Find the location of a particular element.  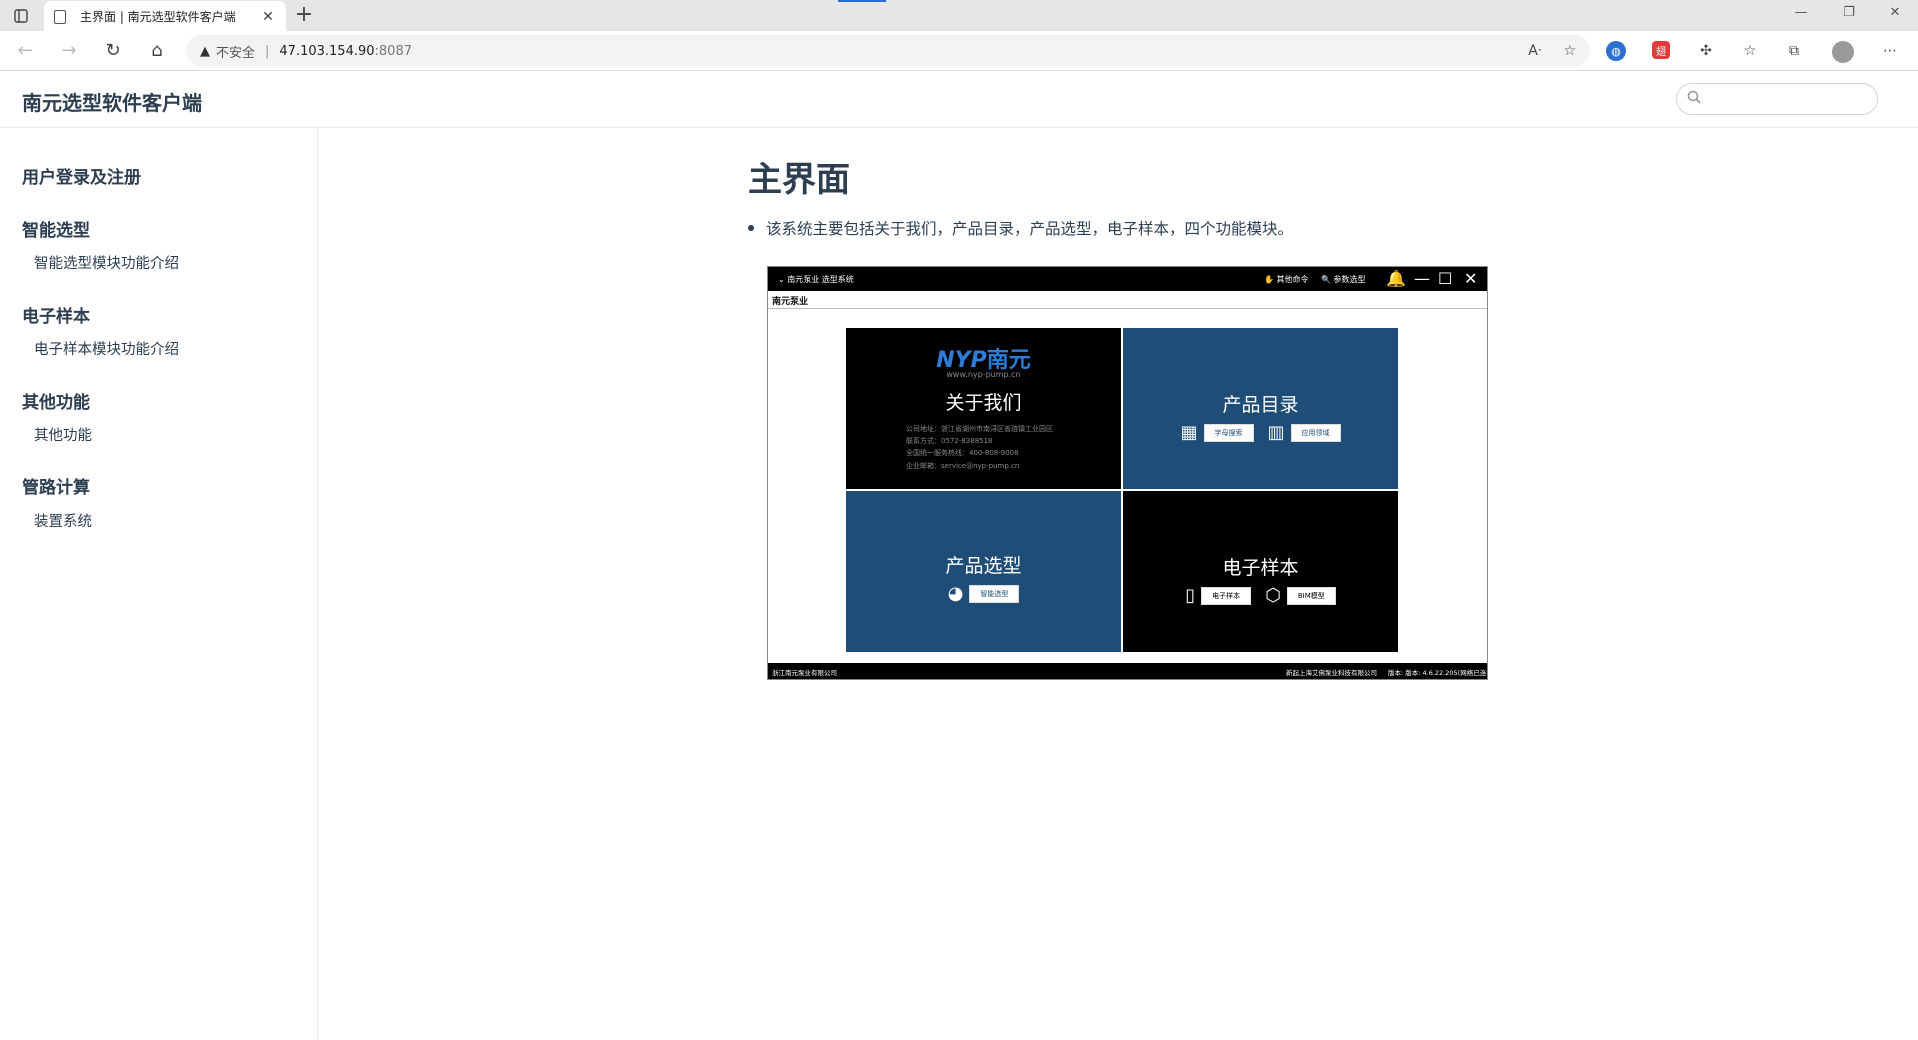

tile-e-sample: 电子样本 ▯ 电子样本 ⬡ BIM模型 is located at coordinates (1260, 571).